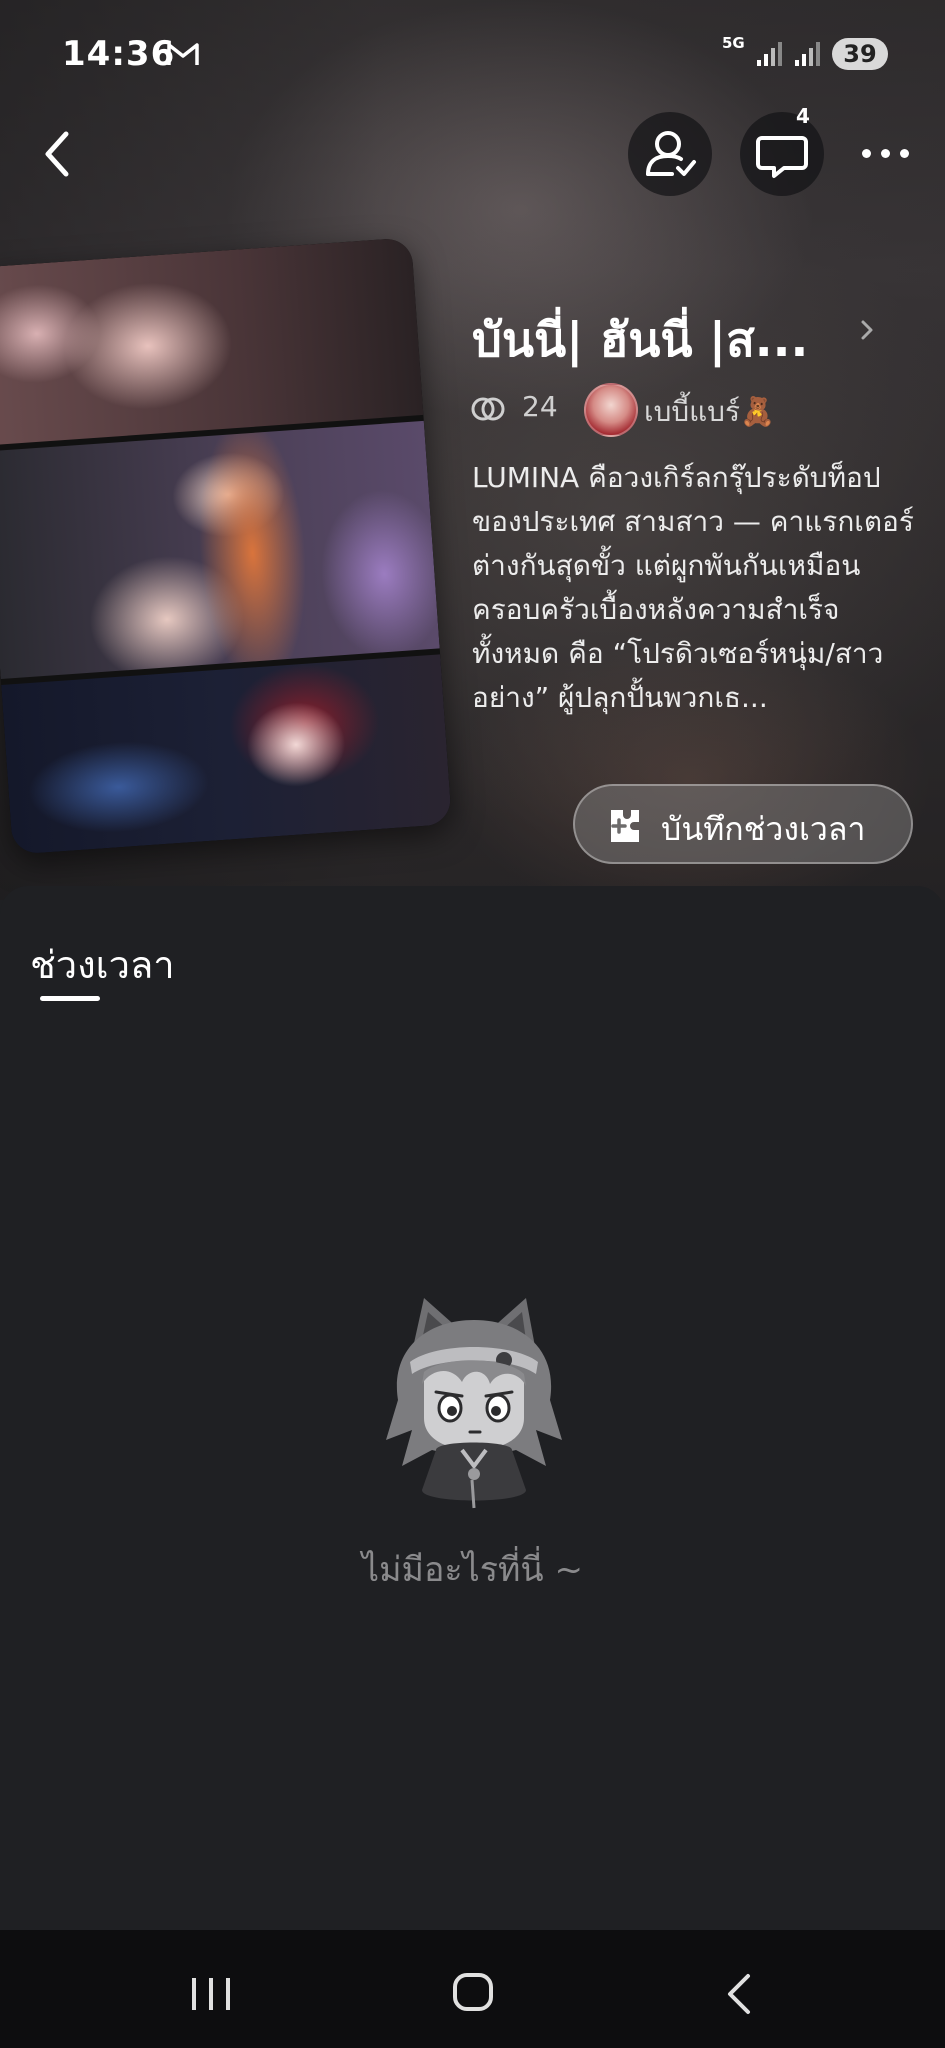 Image resolution: width=945 pixels, height=2048 pixels. I want to click on empty-state-mascot-icon, so click(474, 1403).